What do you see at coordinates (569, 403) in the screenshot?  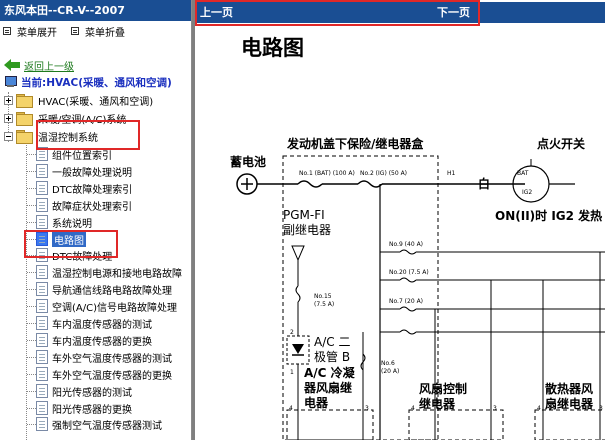 I see `radiator-fan-relay-label: 扇继电器` at bounding box center [569, 403].